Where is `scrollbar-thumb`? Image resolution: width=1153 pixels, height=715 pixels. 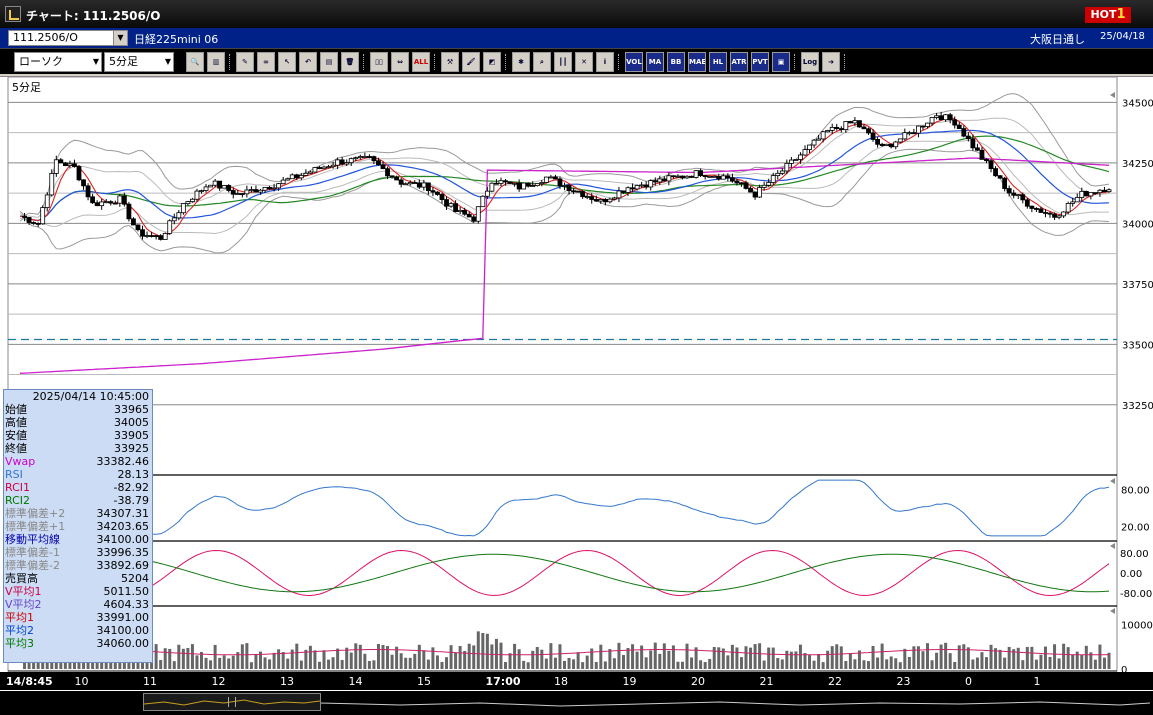
scrollbar-thumb is located at coordinates (232, 702).